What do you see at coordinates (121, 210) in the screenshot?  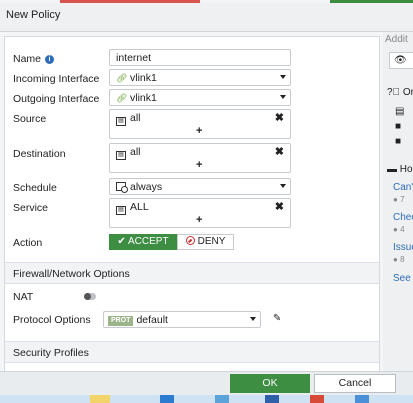 I see `service-icon: ▤` at bounding box center [121, 210].